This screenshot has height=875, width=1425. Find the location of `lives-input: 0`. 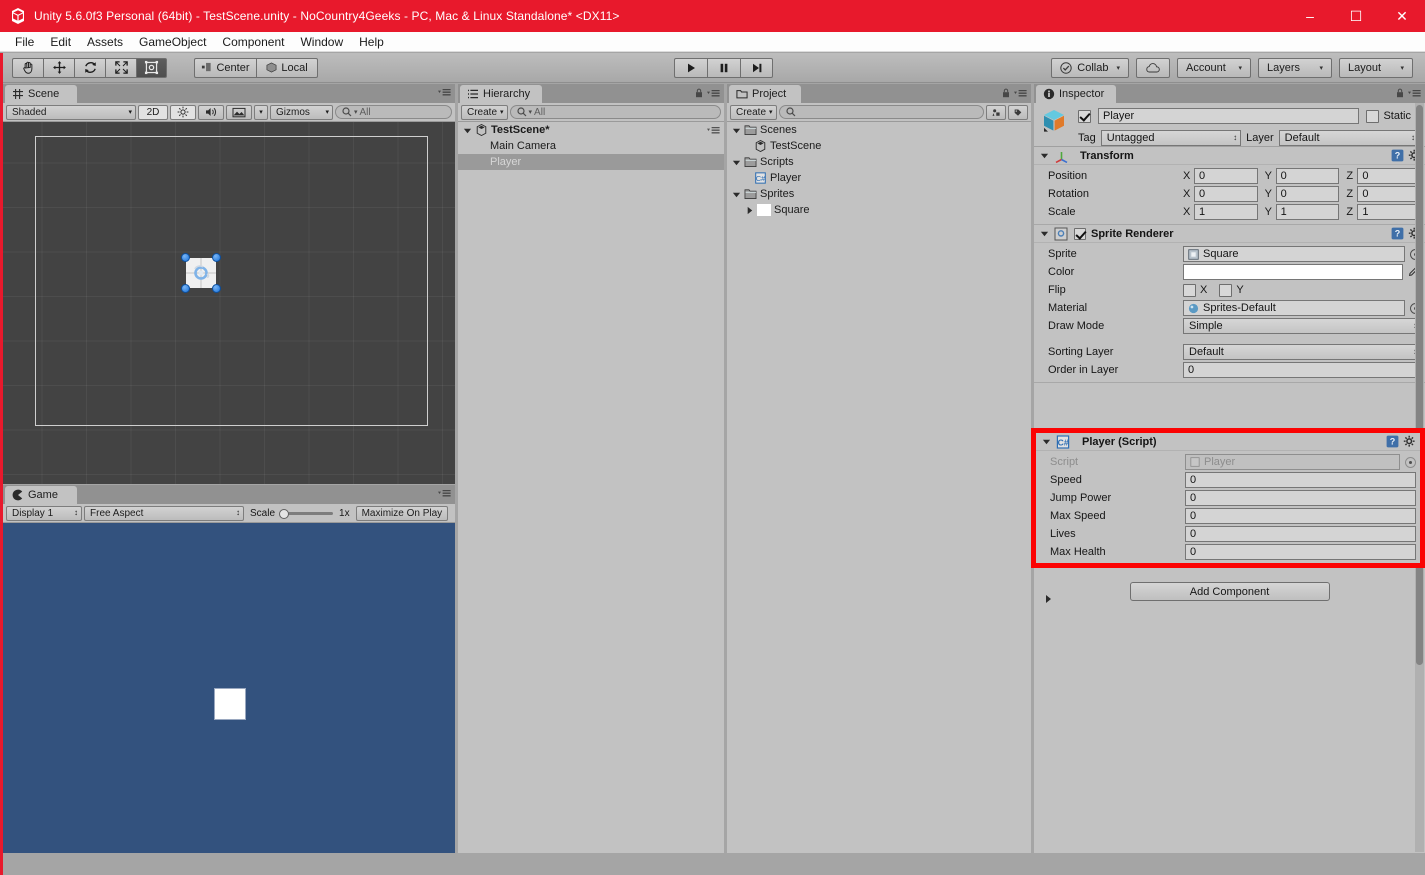

lives-input: 0 is located at coordinates (1300, 534).